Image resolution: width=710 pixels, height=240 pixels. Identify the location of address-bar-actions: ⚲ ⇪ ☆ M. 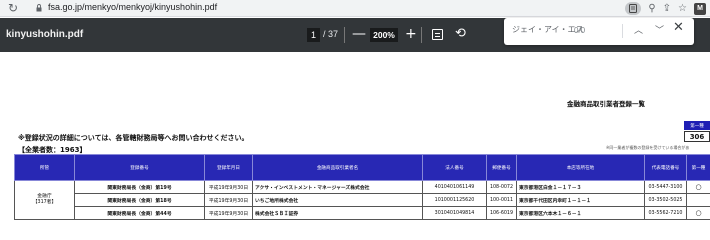
(665, 8).